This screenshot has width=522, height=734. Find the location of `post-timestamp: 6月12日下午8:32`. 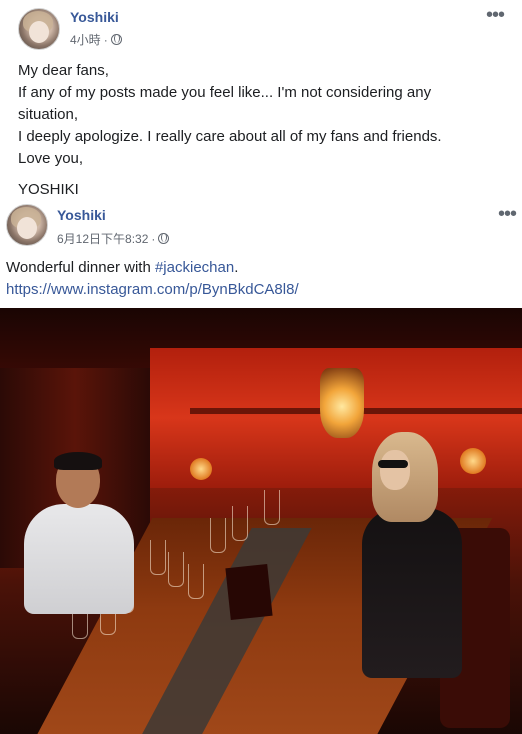

post-timestamp: 6月12日下午8:32 is located at coordinates (102, 238).